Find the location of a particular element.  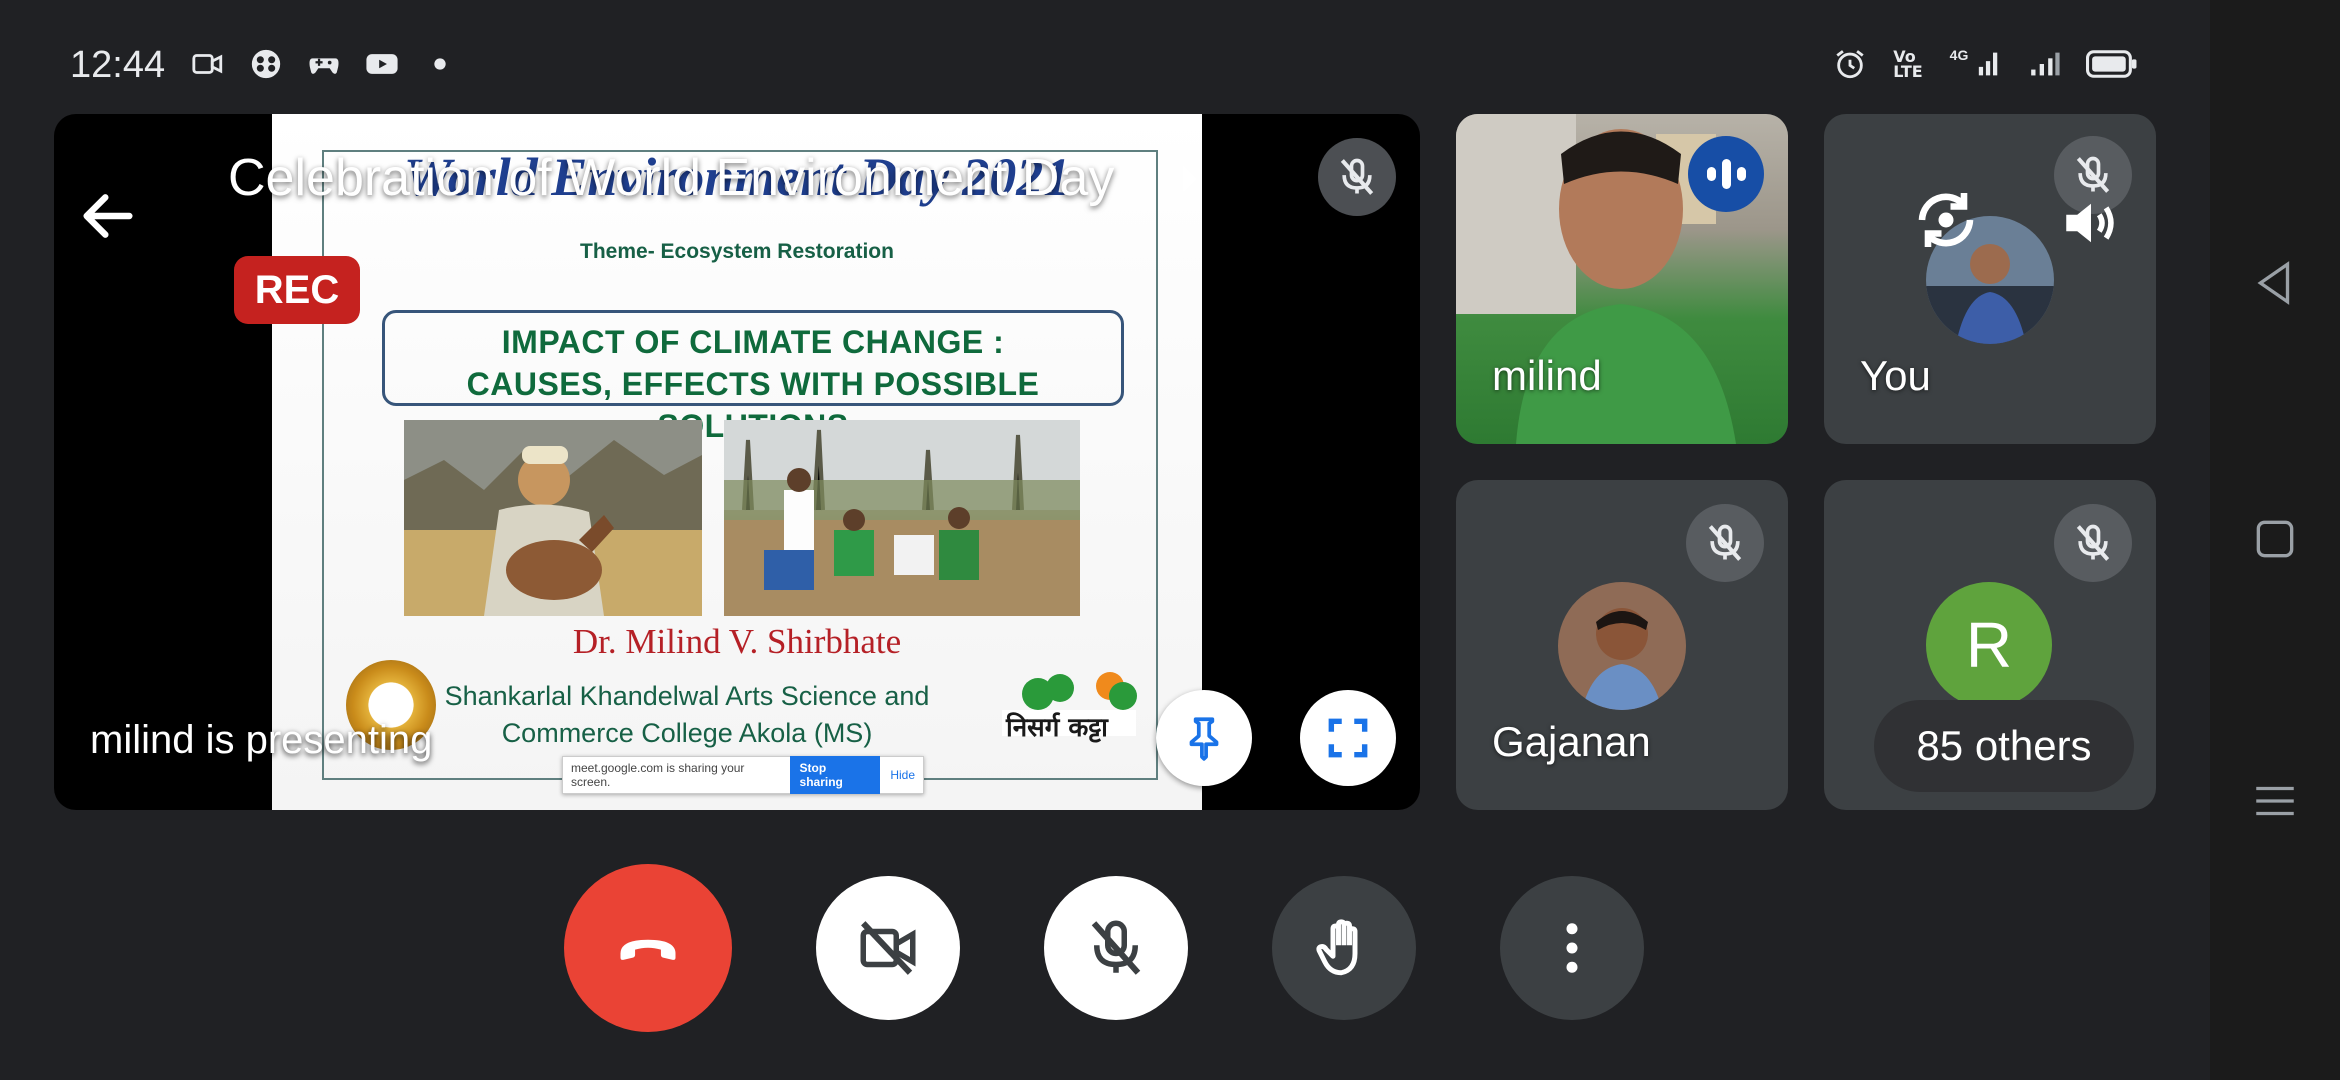

volte-label: Vo LTE is located at coordinates (1908, 64).